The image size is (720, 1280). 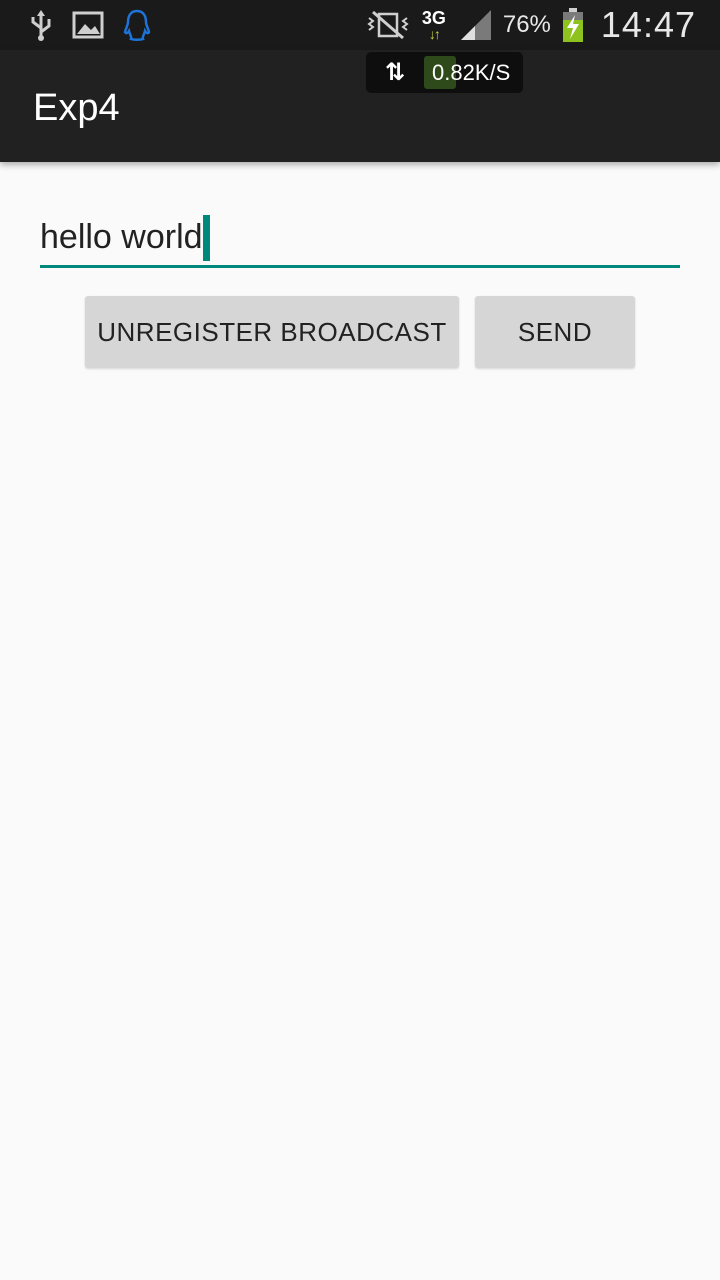 I want to click on send-button: SEND, so click(x=555, y=332).